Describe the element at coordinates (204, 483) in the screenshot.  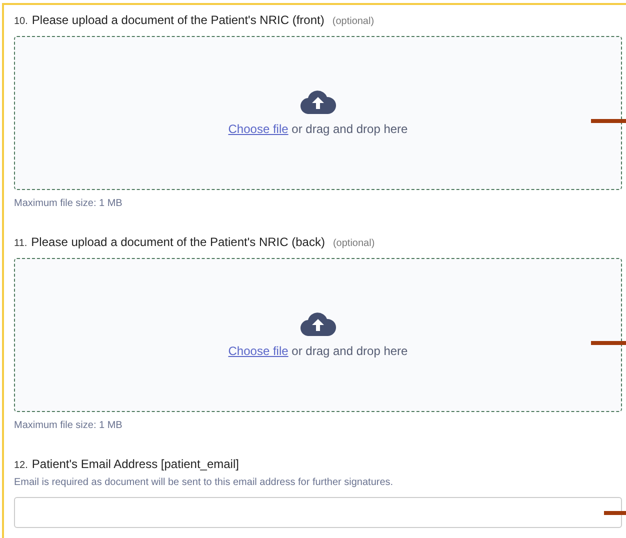
I see `field-description: Email is required as document will be sent to this email address for further signatures.` at that location.